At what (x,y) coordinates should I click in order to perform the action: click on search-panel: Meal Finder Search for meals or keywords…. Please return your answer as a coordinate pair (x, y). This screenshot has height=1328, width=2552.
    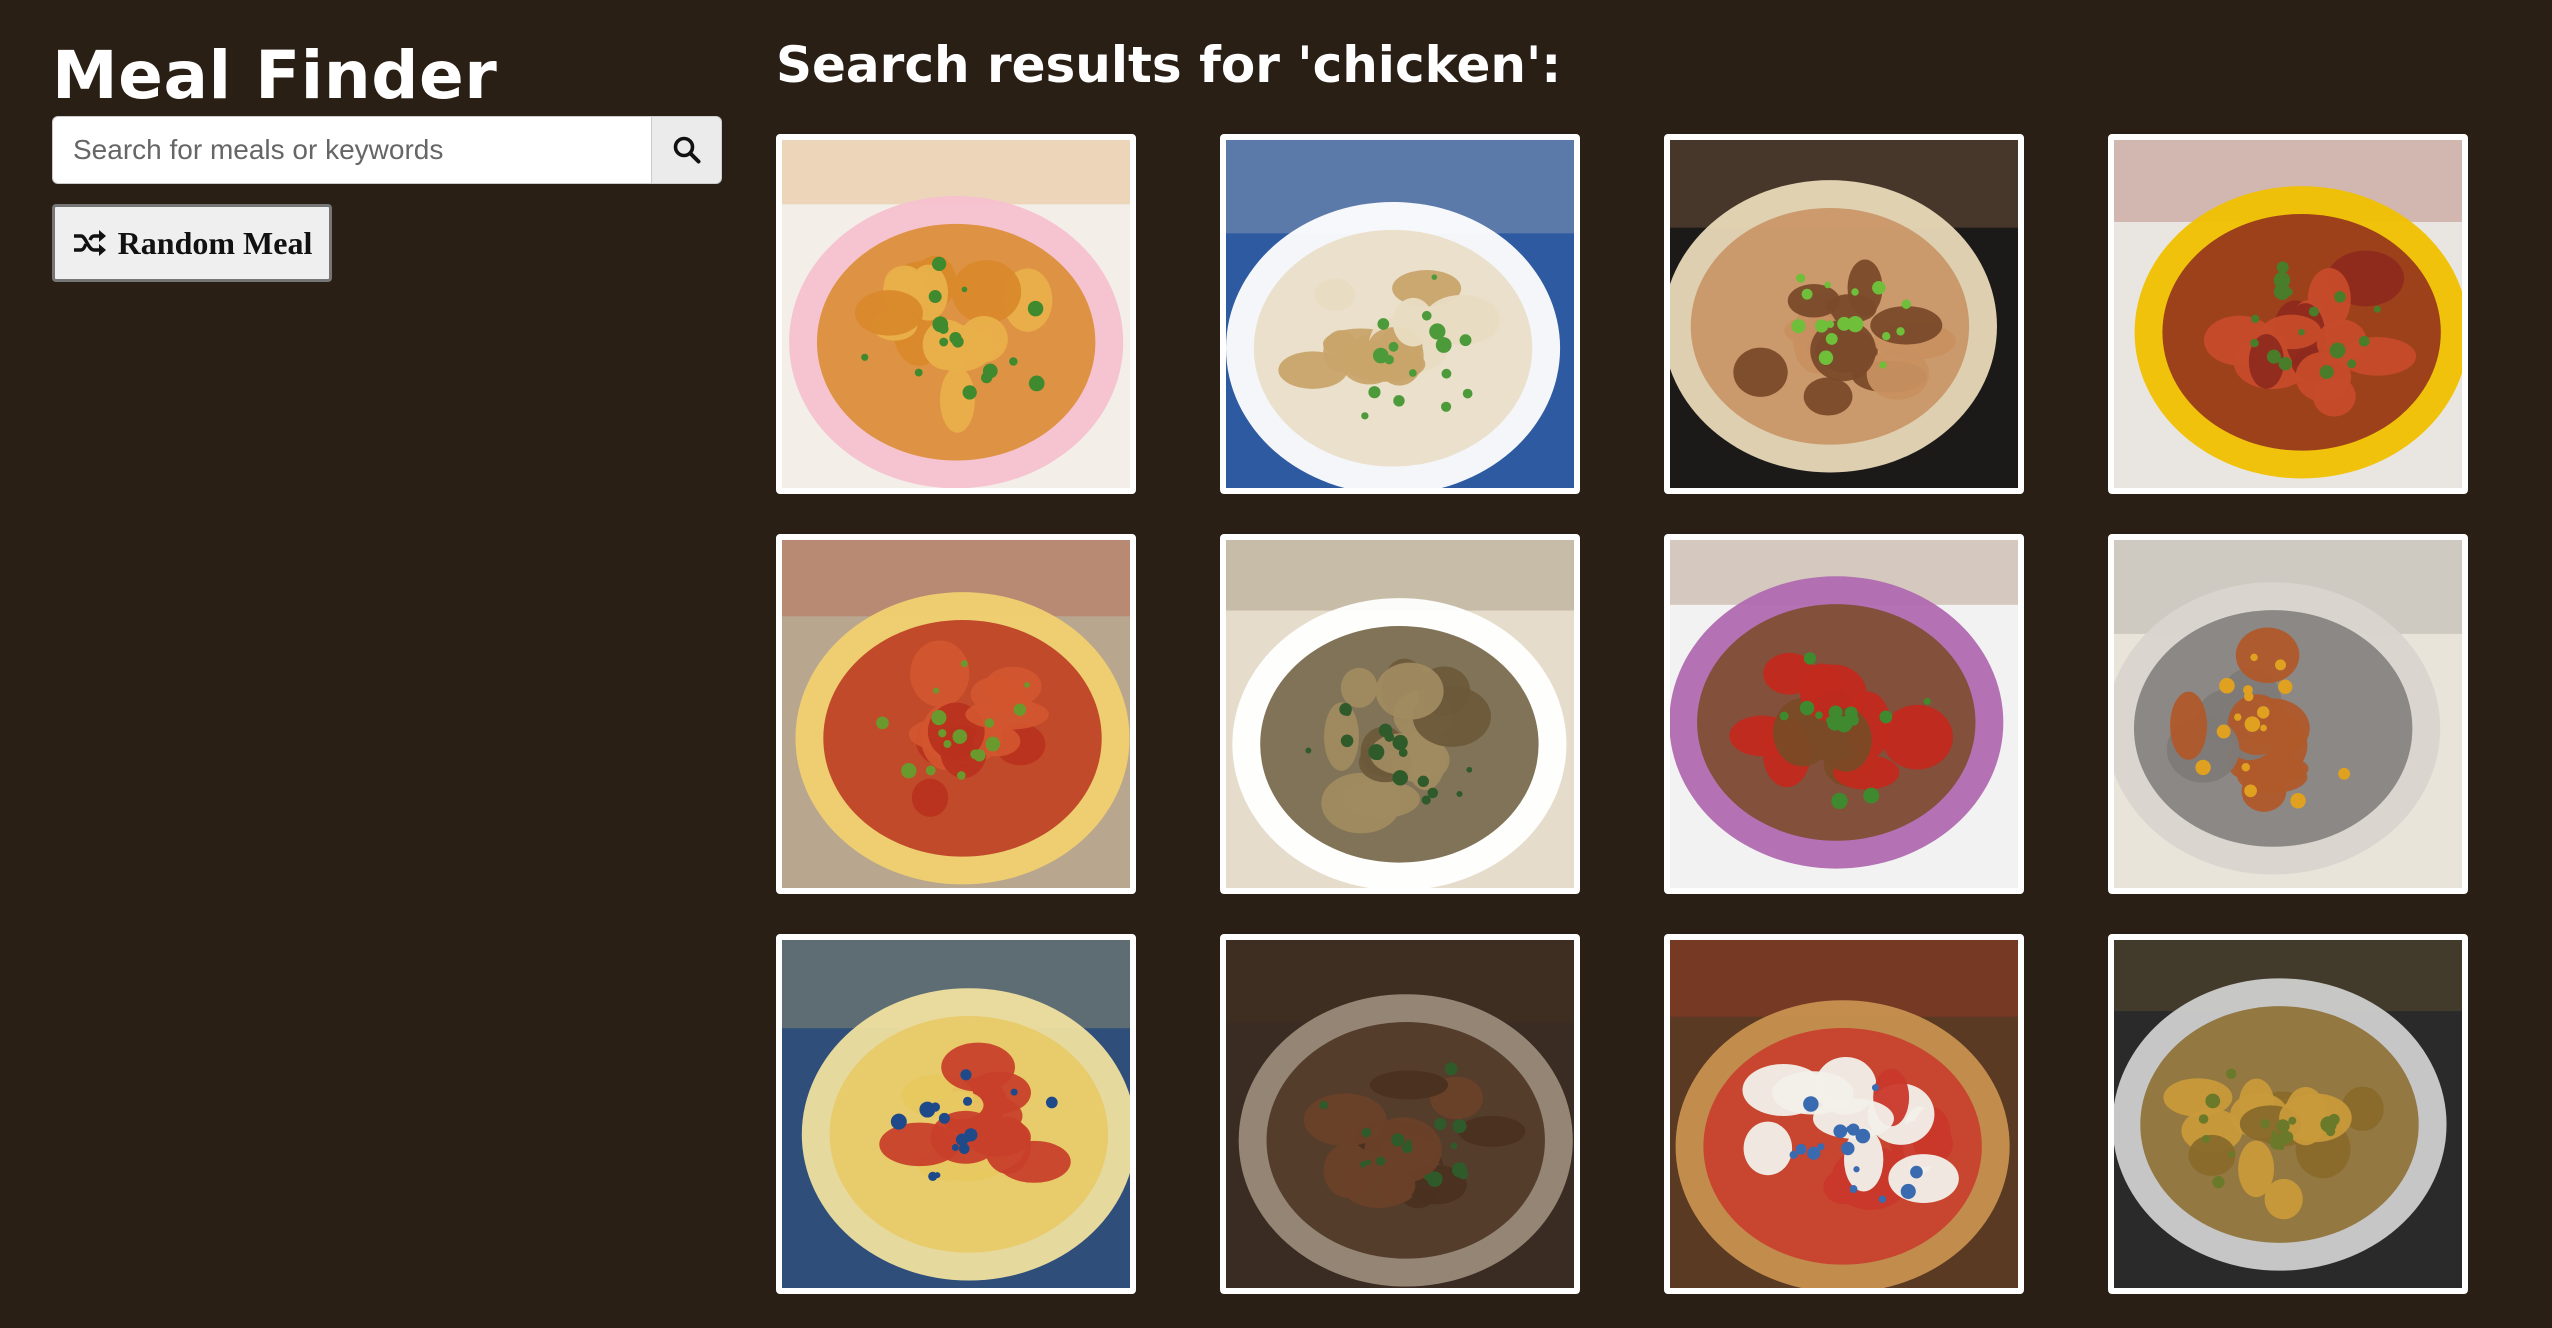
    Looking at the image, I should click on (388, 159).